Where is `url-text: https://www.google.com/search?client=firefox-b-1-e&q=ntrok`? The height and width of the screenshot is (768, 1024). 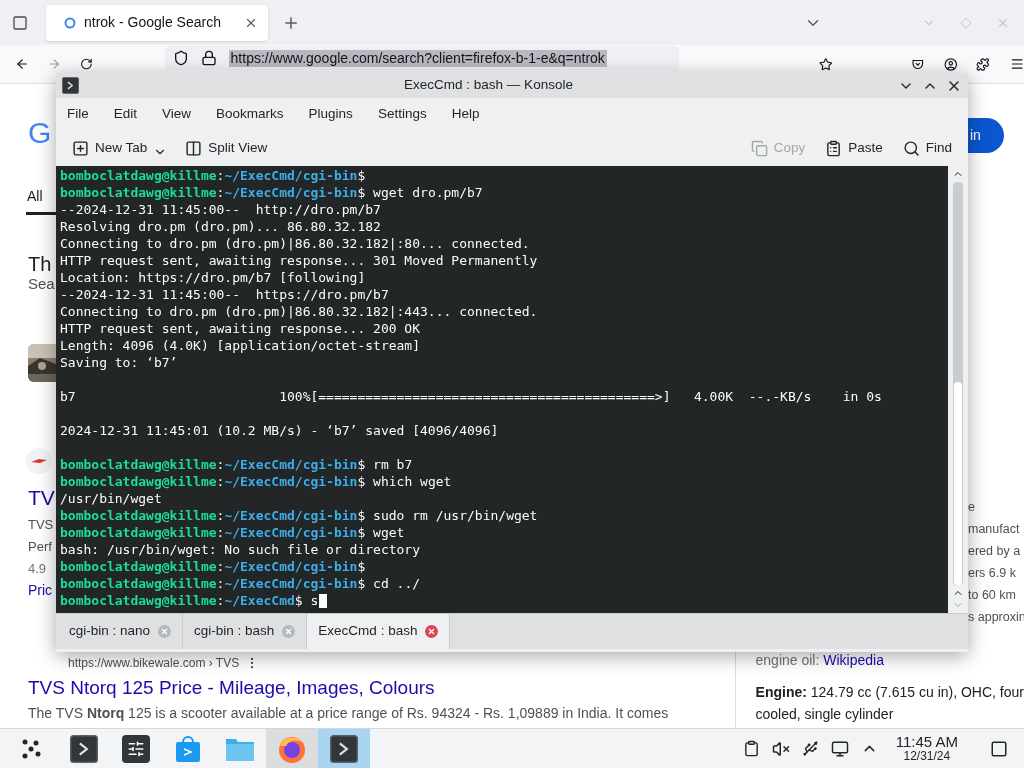
url-text: https://www.google.com/search?client=firefox-b-1-e&q=ntrok is located at coordinates (417, 58).